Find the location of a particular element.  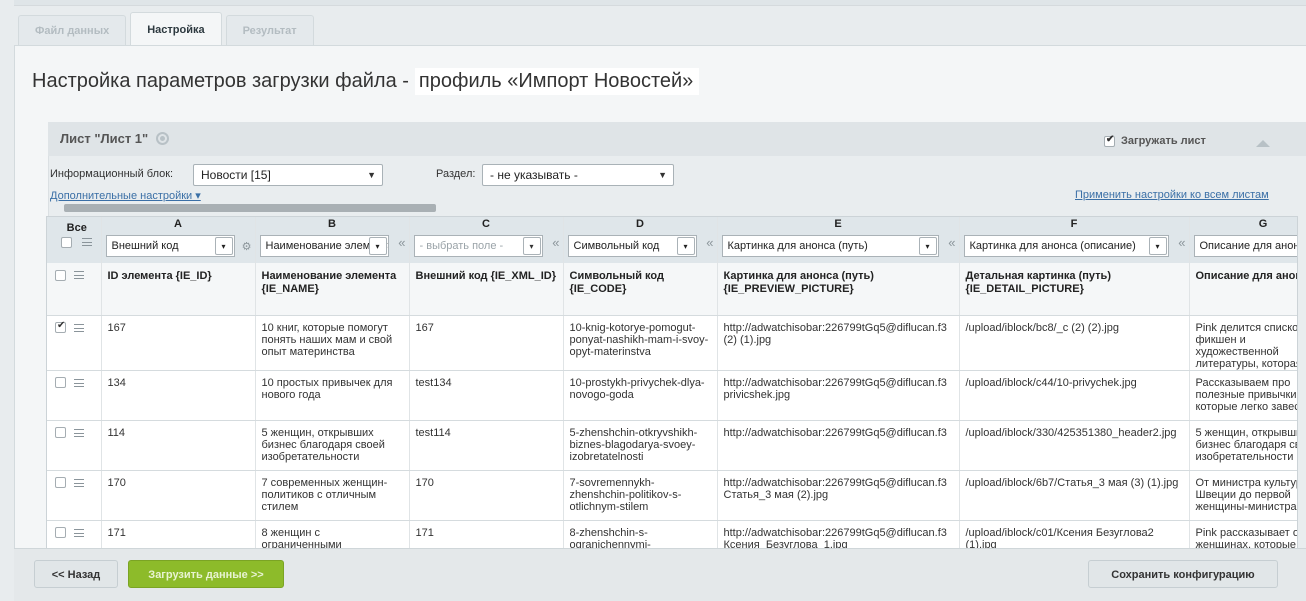

select-all-cell: Все is located at coordinates (74, 240).